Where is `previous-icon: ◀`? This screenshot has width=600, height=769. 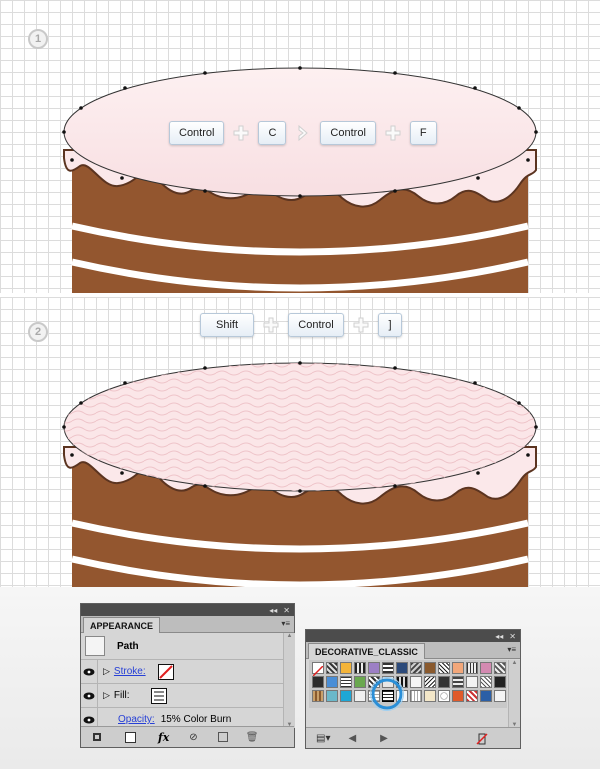 previous-icon: ◀ is located at coordinates (352, 738).